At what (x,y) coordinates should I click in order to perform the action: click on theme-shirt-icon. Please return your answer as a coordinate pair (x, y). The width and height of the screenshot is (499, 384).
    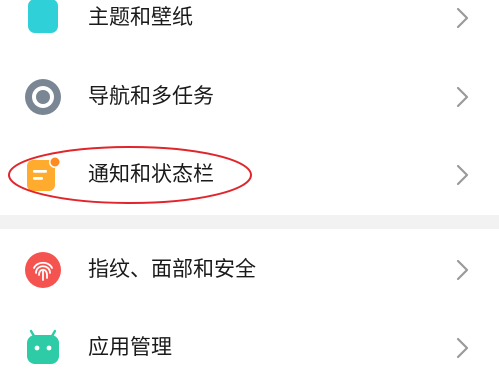
    Looking at the image, I should click on (43, 16).